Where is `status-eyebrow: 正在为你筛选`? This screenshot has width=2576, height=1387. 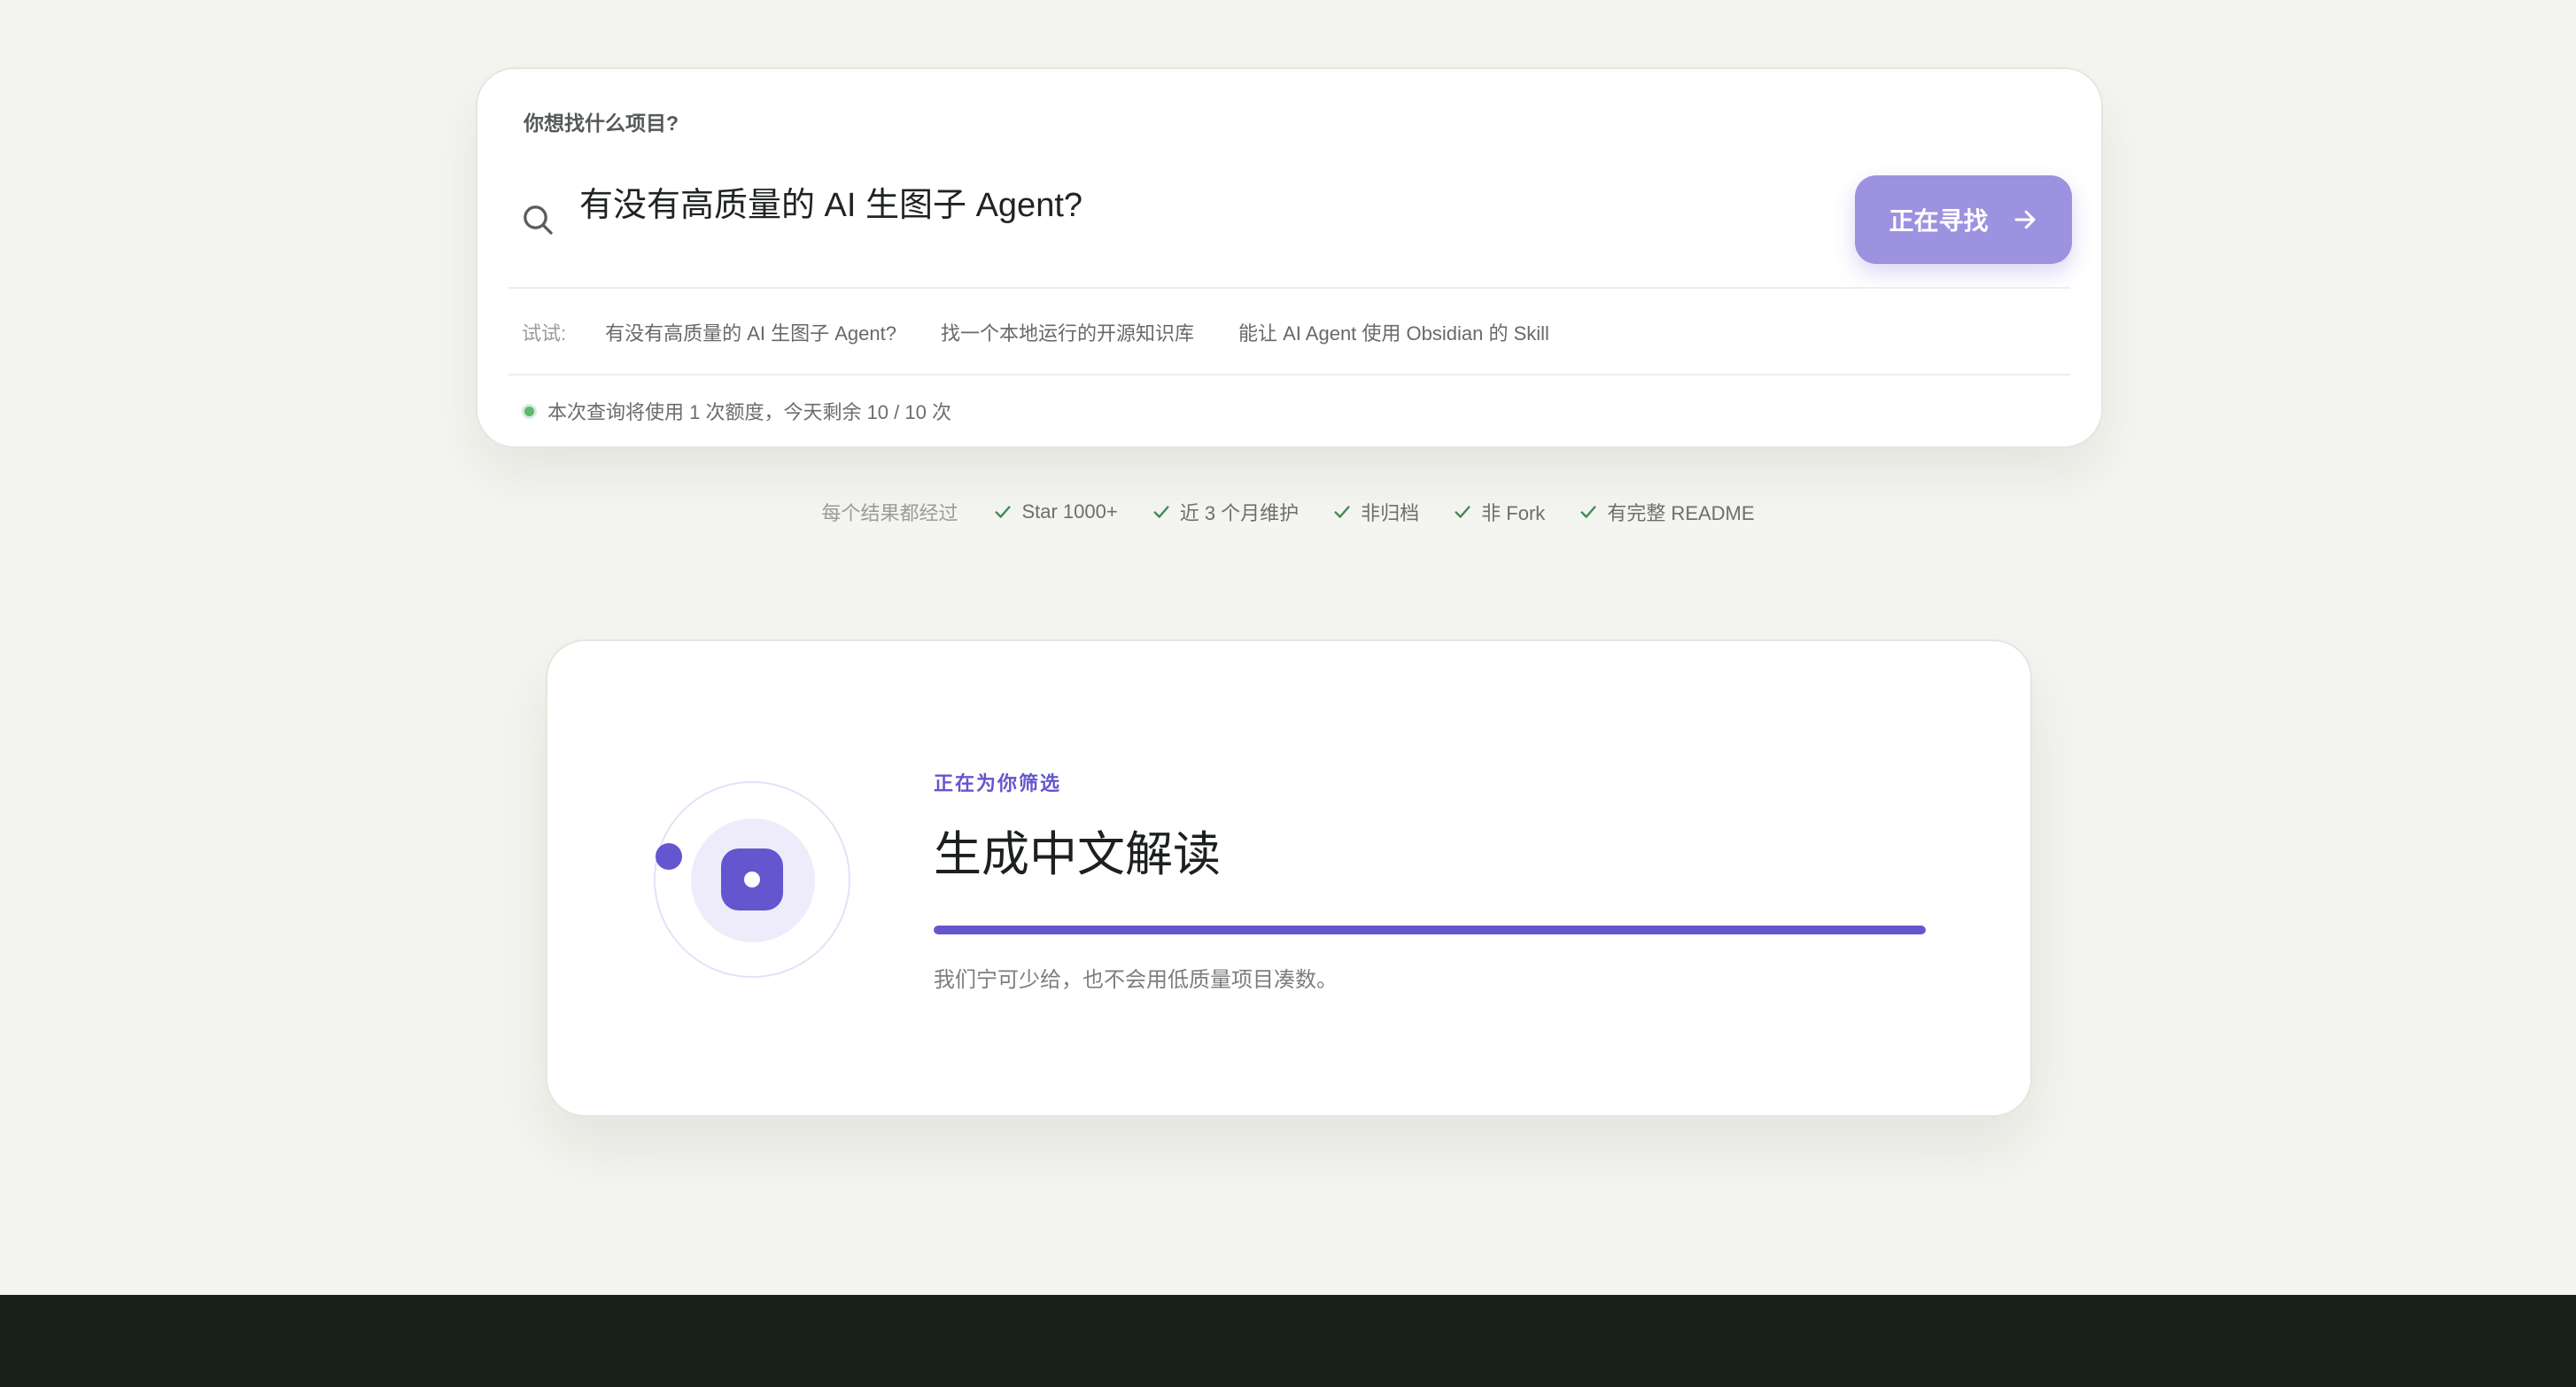 status-eyebrow: 正在为你筛选 is located at coordinates (998, 783).